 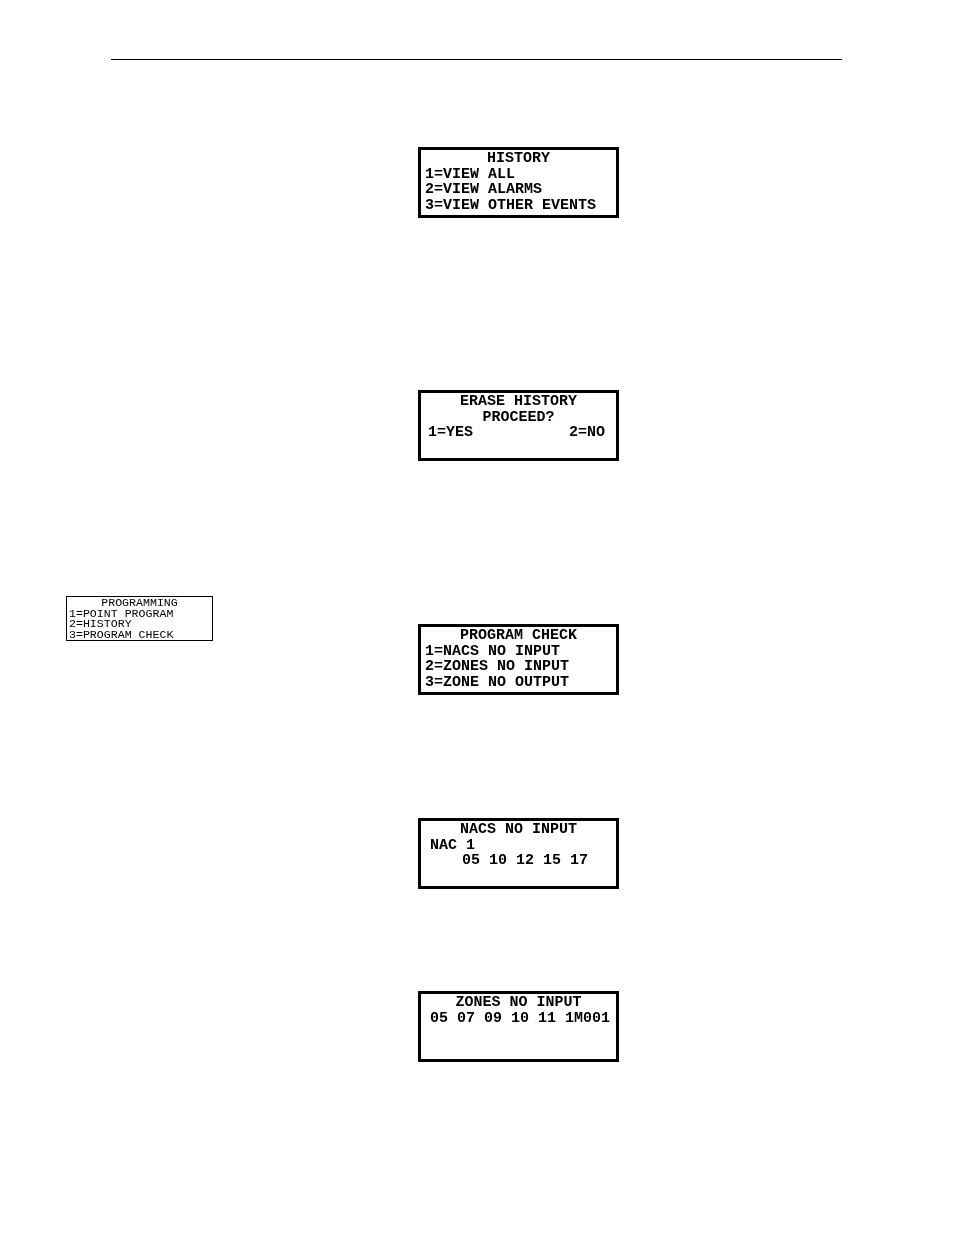 I want to click on display-text: 05 07 09 10 11 1M001, so click(x=520, y=1018).